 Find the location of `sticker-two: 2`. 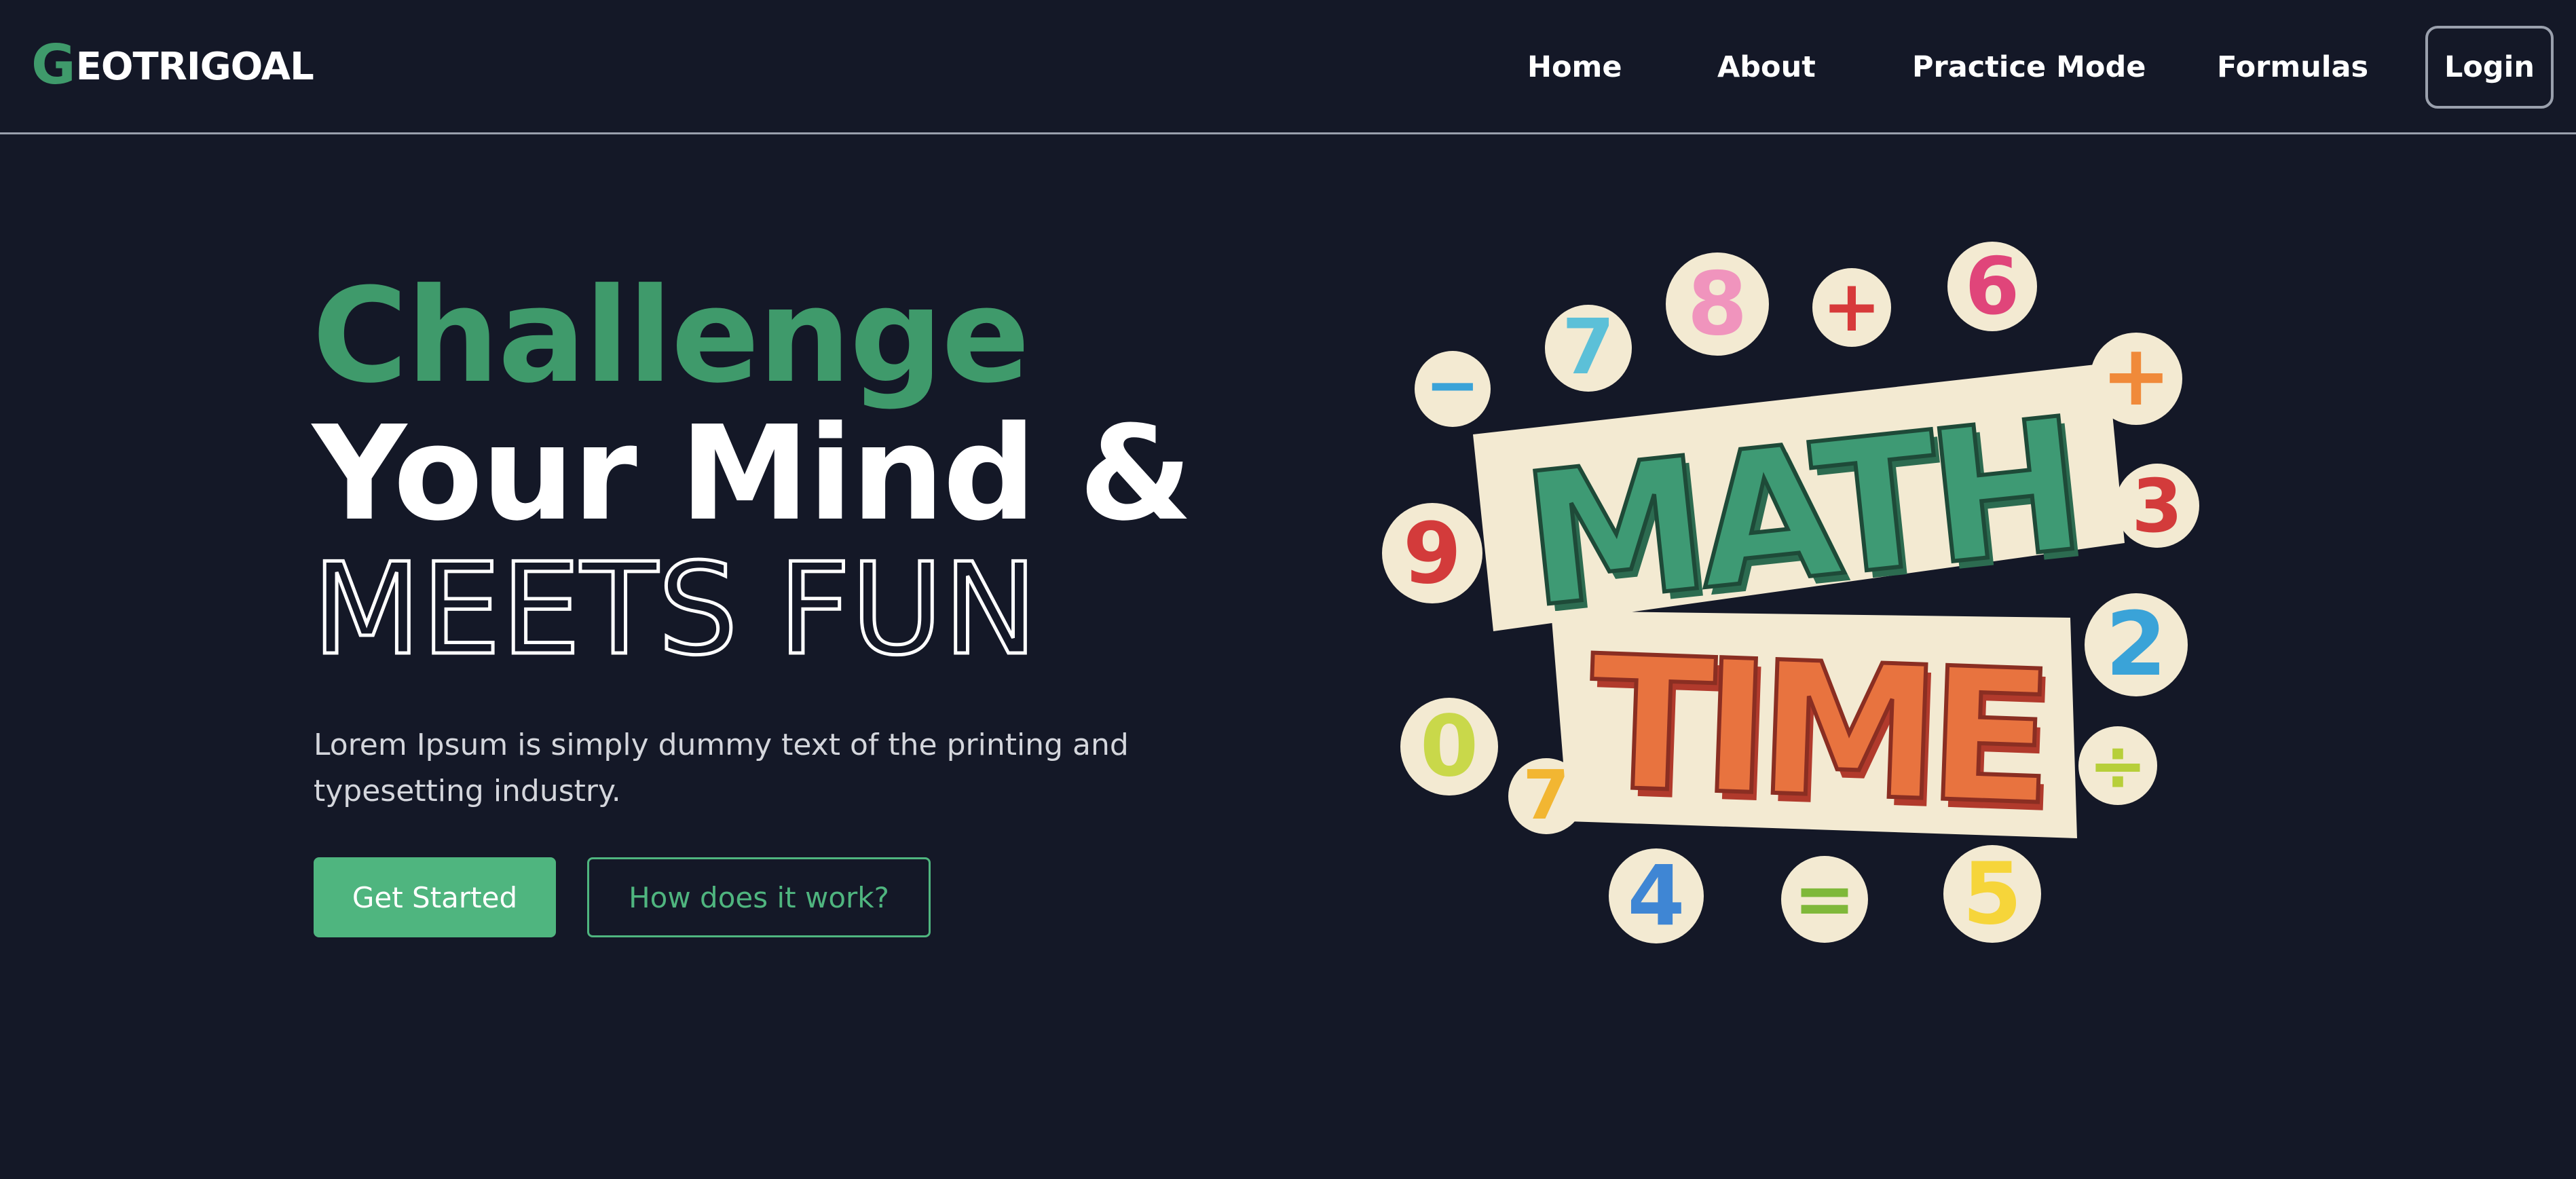

sticker-two: 2 is located at coordinates (2136, 644).